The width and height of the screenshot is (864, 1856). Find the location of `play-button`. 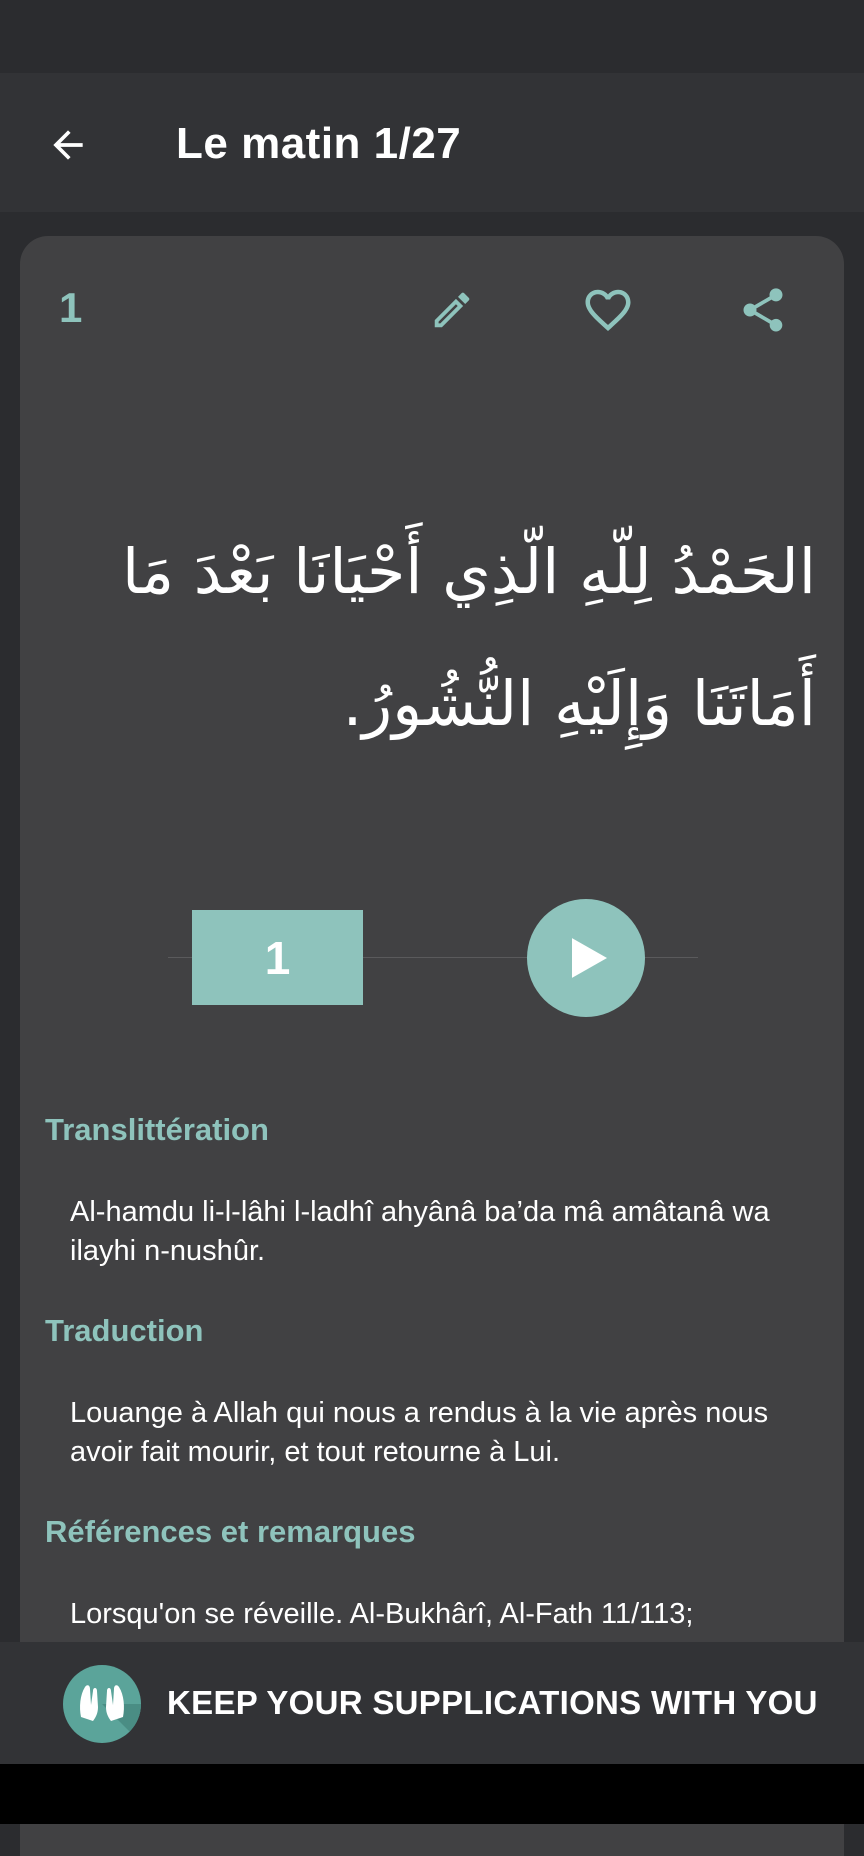

play-button is located at coordinates (586, 958).